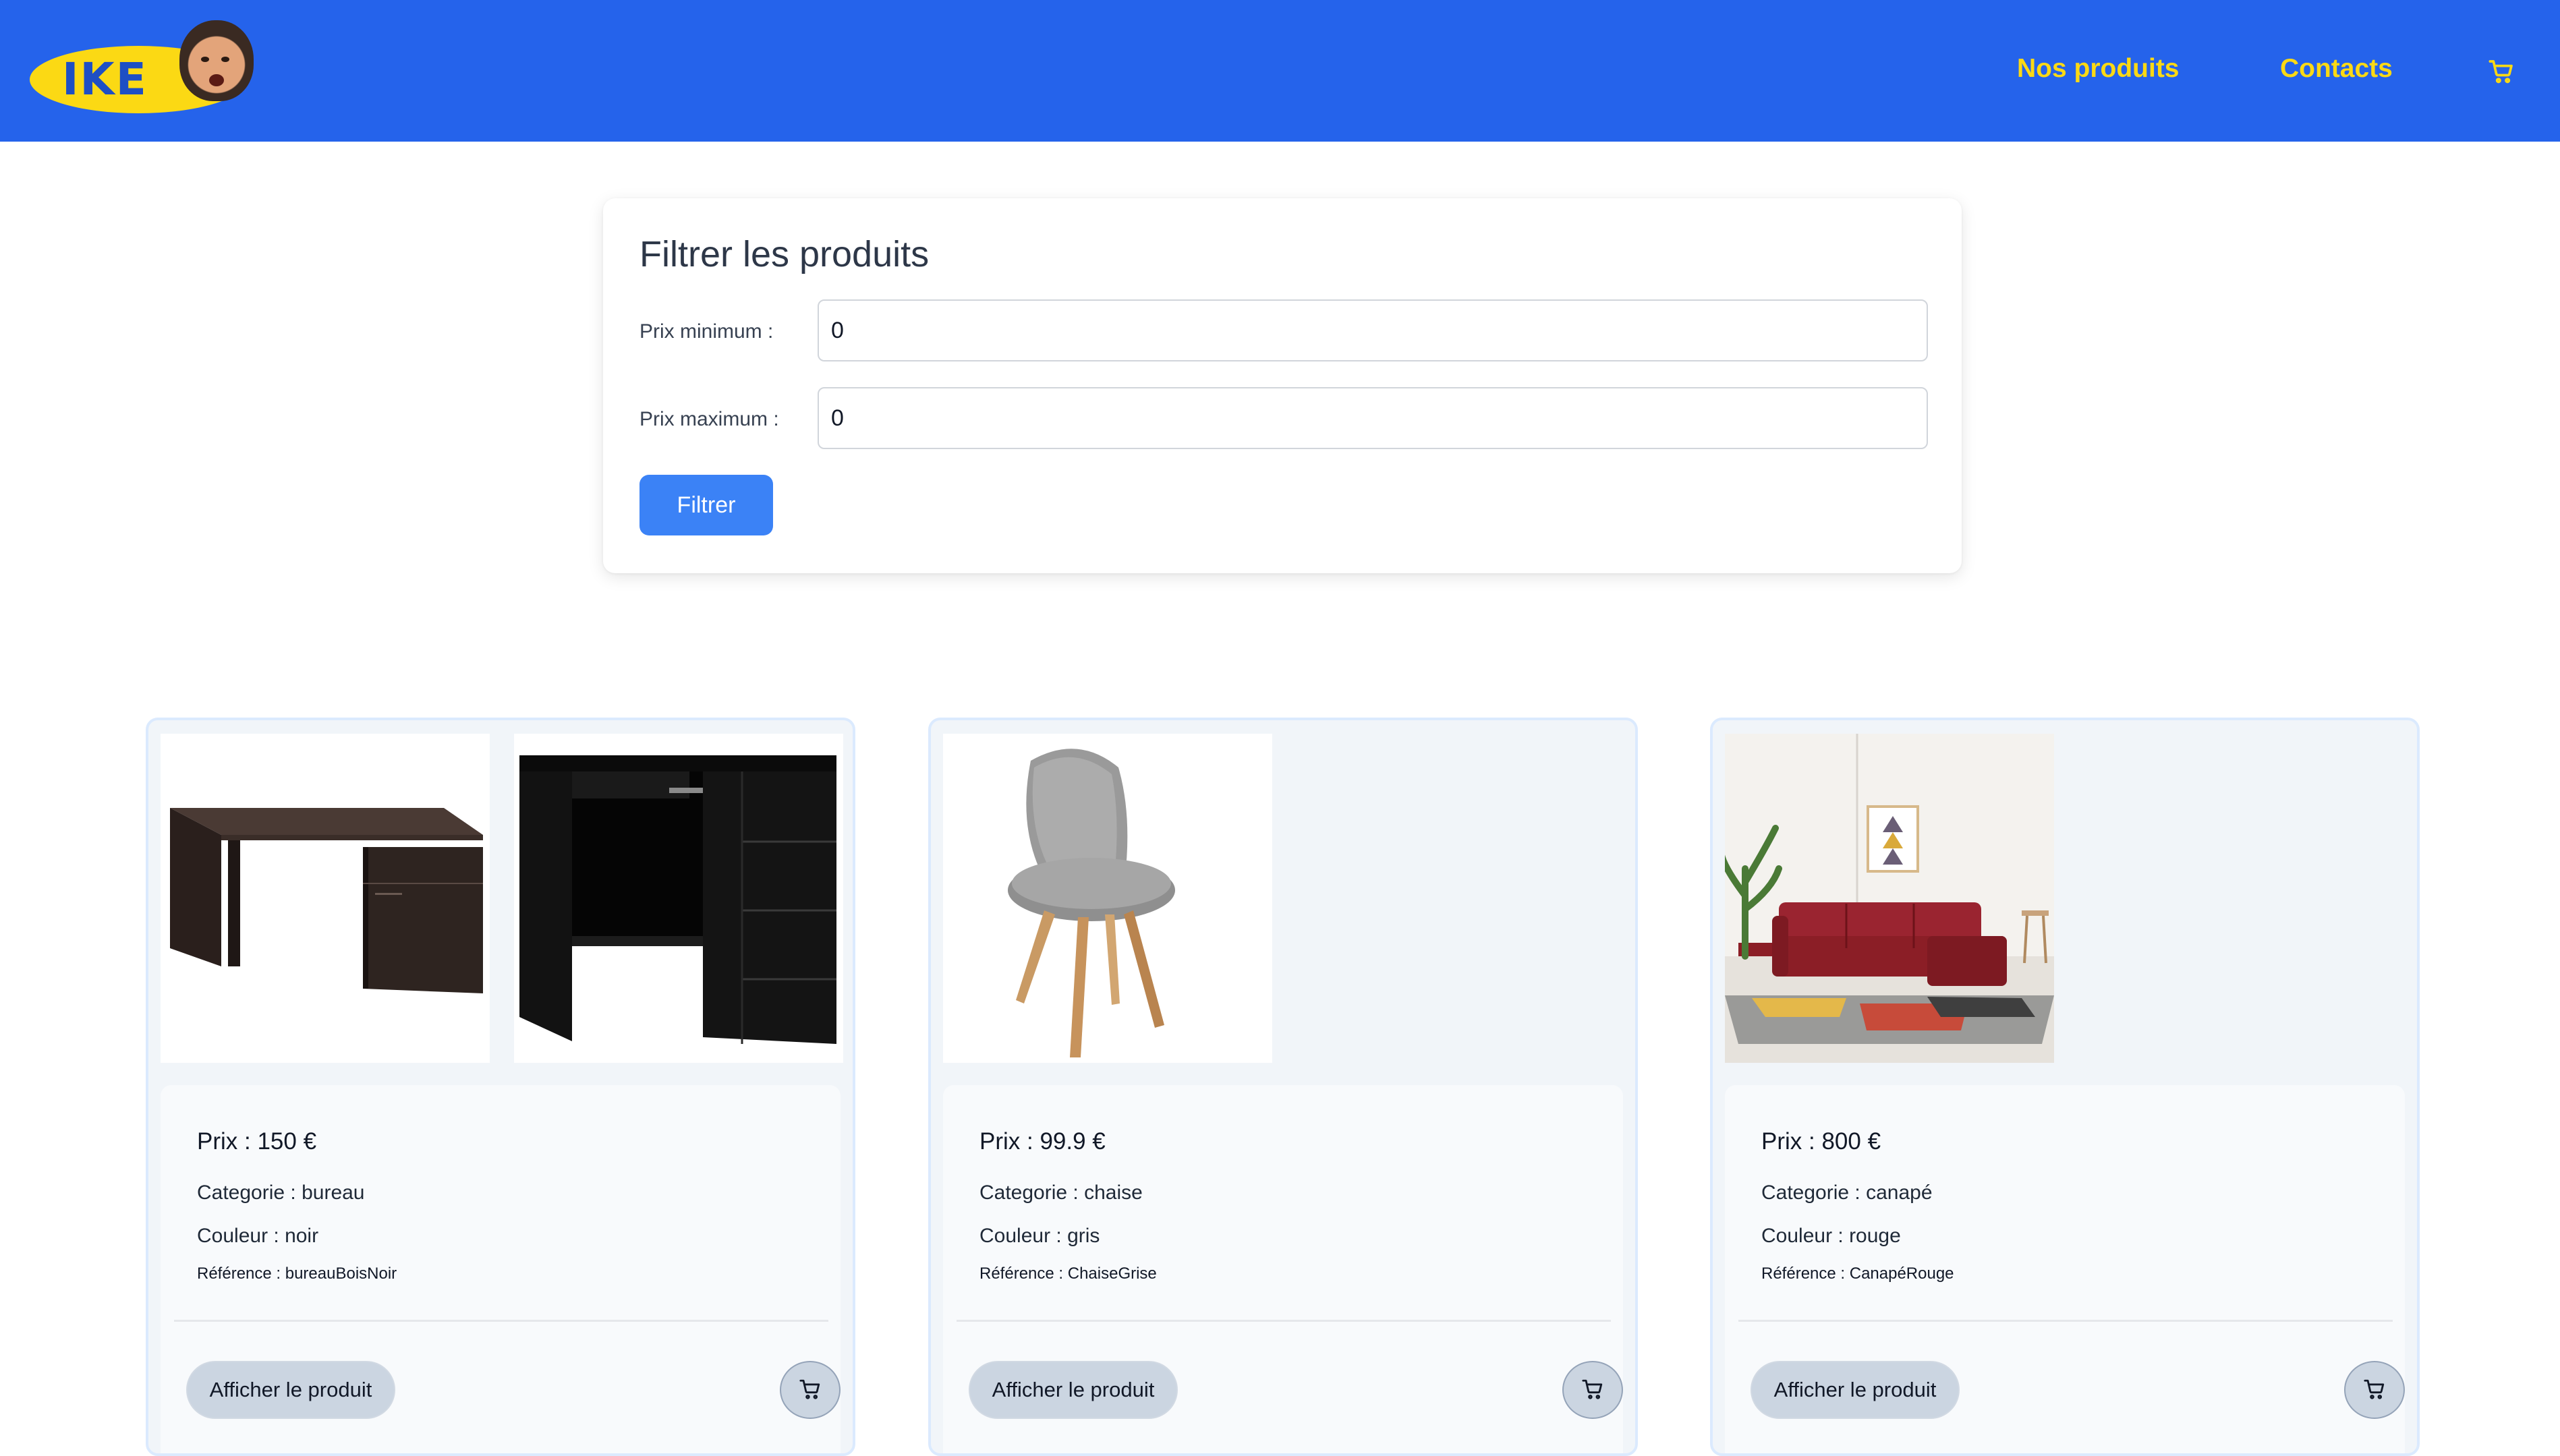  What do you see at coordinates (784, 254) in the screenshot?
I see `filter-title: Filtrer les produits` at bounding box center [784, 254].